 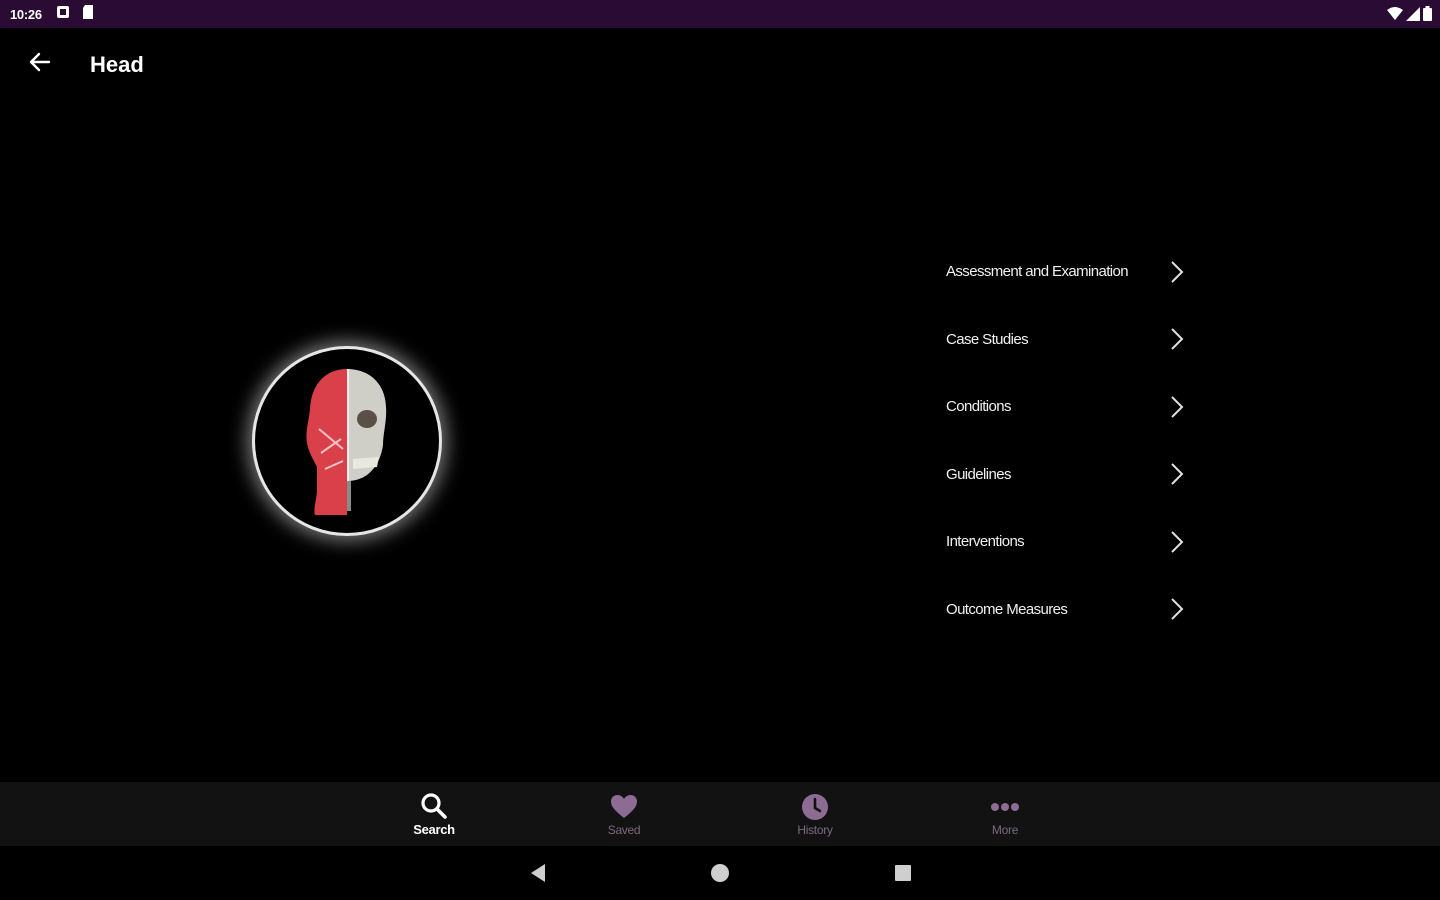 What do you see at coordinates (624, 829) in the screenshot?
I see `nav-label-saved: Saved` at bounding box center [624, 829].